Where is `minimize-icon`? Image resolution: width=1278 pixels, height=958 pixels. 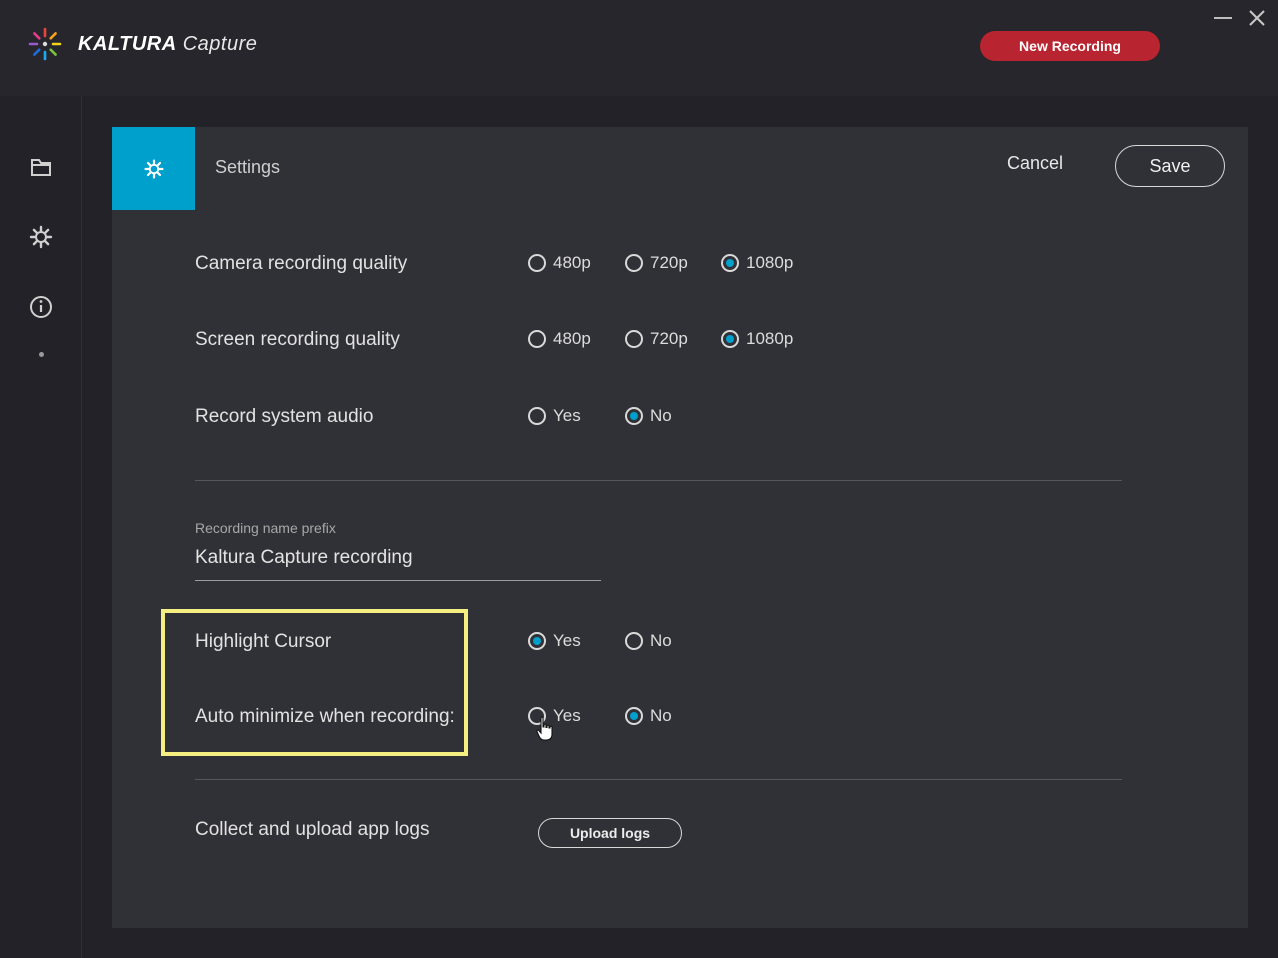
minimize-icon is located at coordinates (1223, 18).